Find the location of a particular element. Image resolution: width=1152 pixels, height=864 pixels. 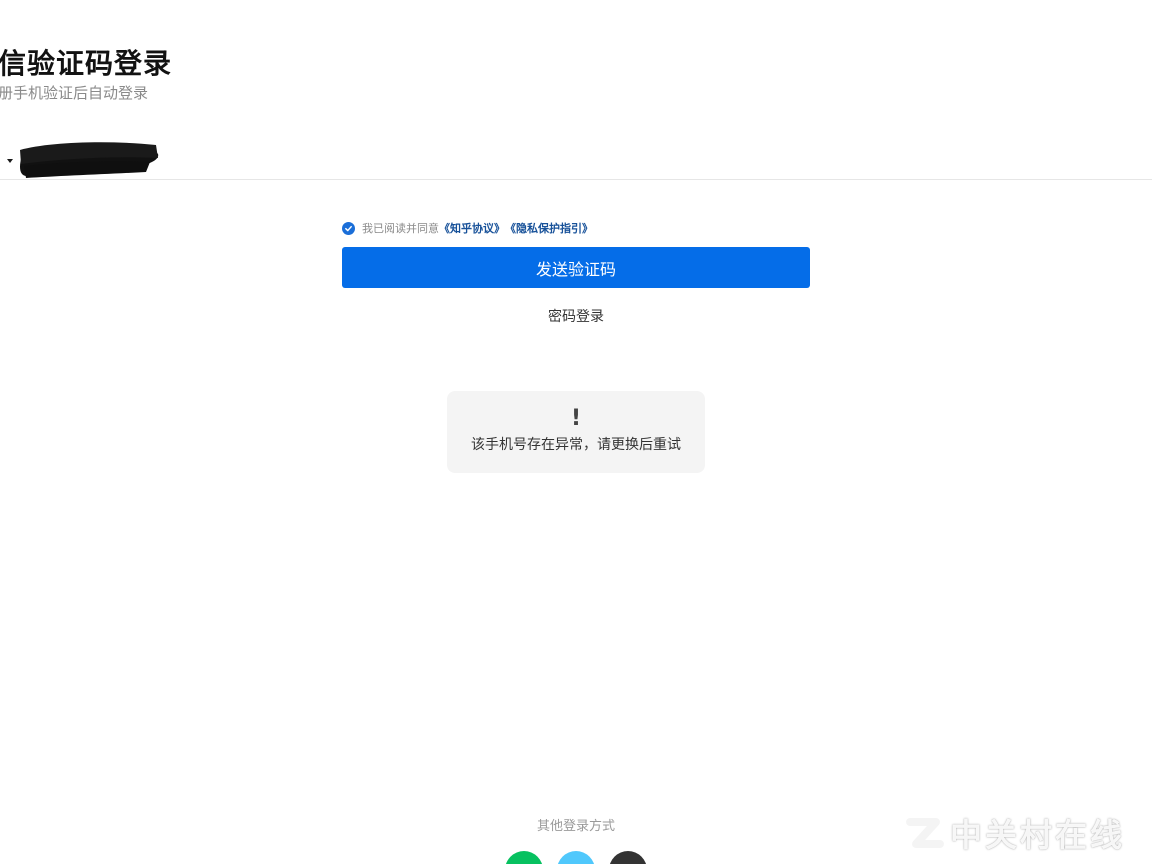

error-toast: ! 该手机号存在异常，请更换后重试 is located at coordinates (576, 432).